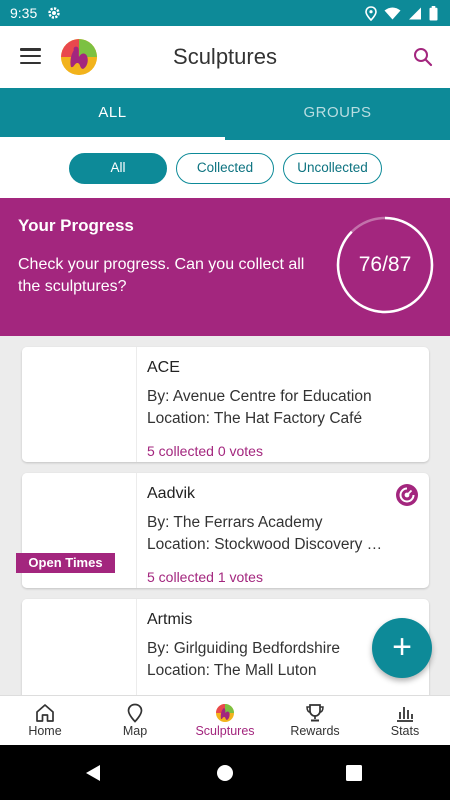 Image resolution: width=450 pixels, height=800 pixels. Describe the element at coordinates (433, 12) in the screenshot. I see `battery-icon` at that location.